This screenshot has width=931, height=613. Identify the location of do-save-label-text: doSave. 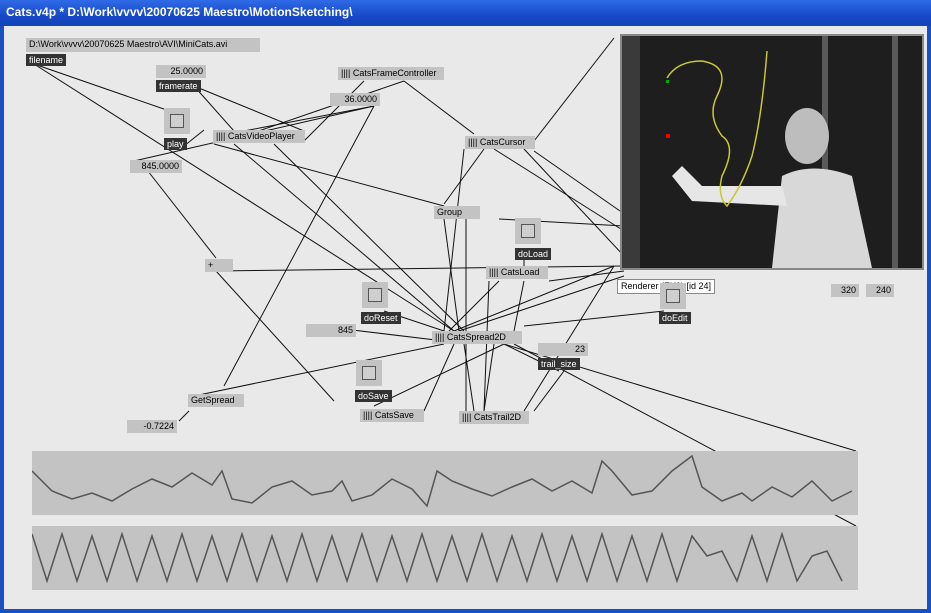
(373, 396).